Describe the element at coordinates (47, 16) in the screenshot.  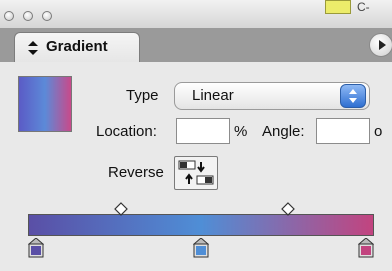
I see `zoom-window-button` at that location.